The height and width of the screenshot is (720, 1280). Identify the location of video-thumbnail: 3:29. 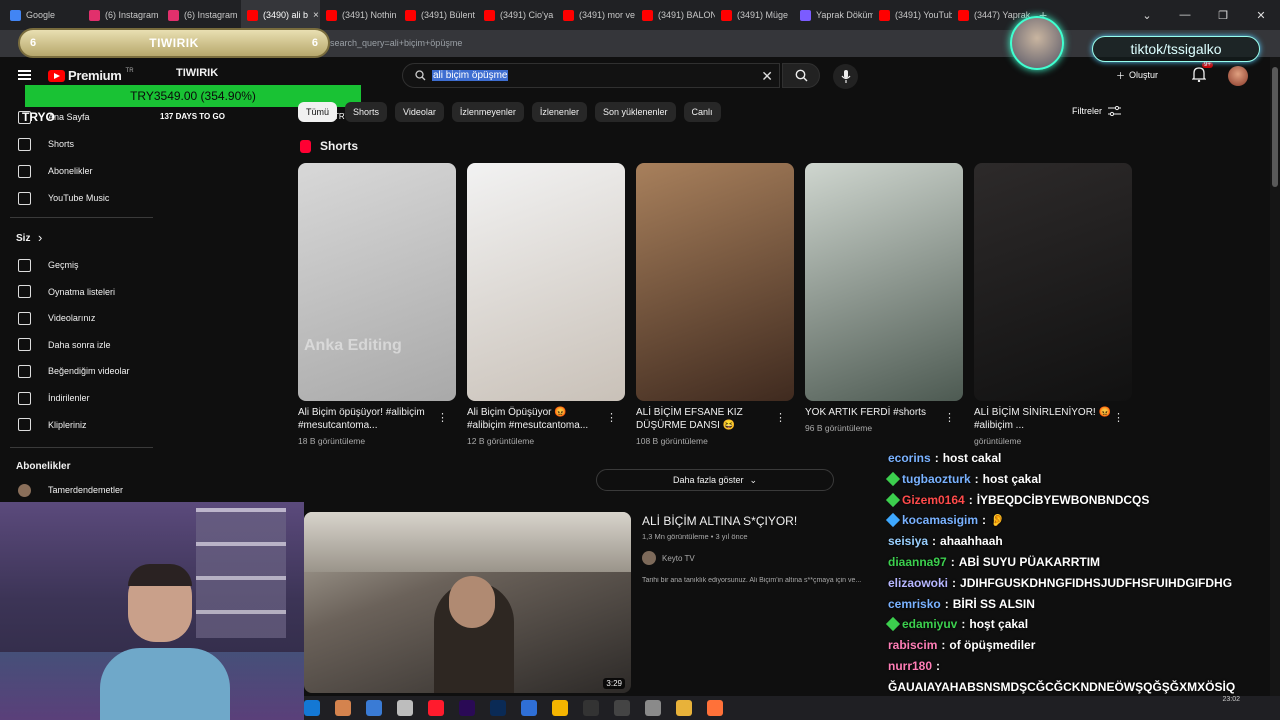
(467, 602).